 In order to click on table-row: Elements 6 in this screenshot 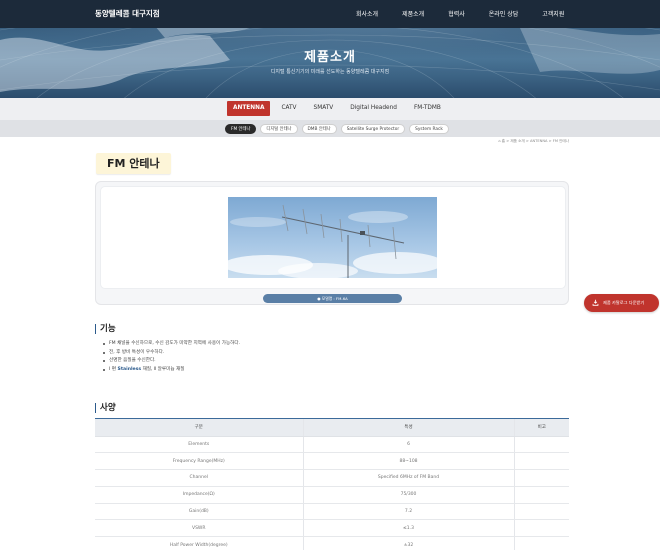, I will do `click(332, 445)`.